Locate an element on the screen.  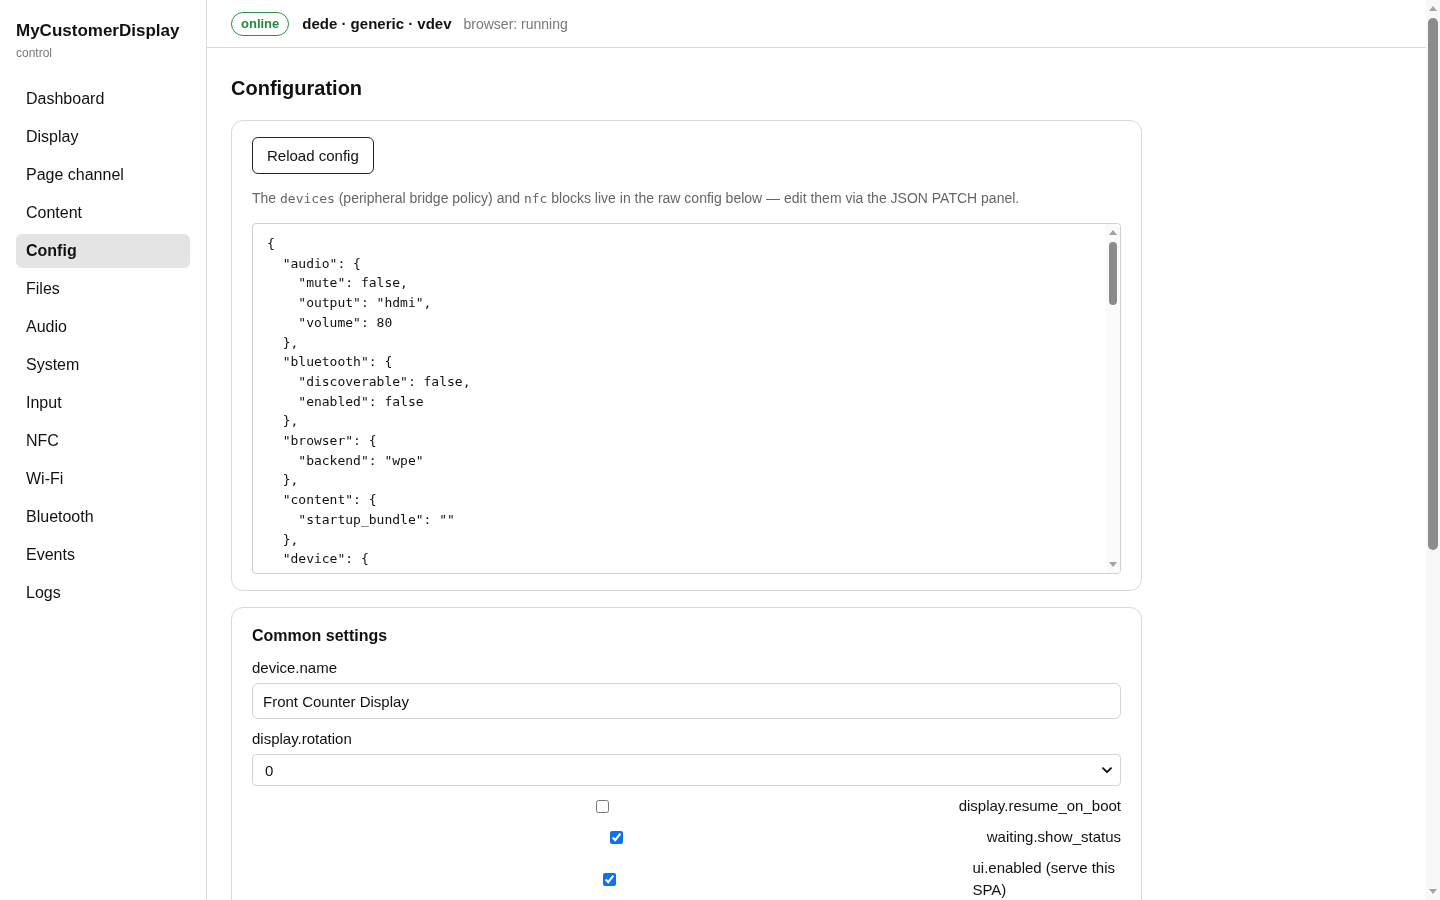
checkbox-label: display.resume_on_boot is located at coordinates (1039, 806).